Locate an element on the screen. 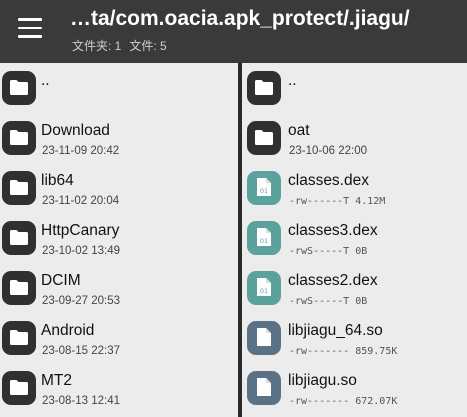 The height and width of the screenshot is (417, 467). file-name: MT2 is located at coordinates (56, 380).